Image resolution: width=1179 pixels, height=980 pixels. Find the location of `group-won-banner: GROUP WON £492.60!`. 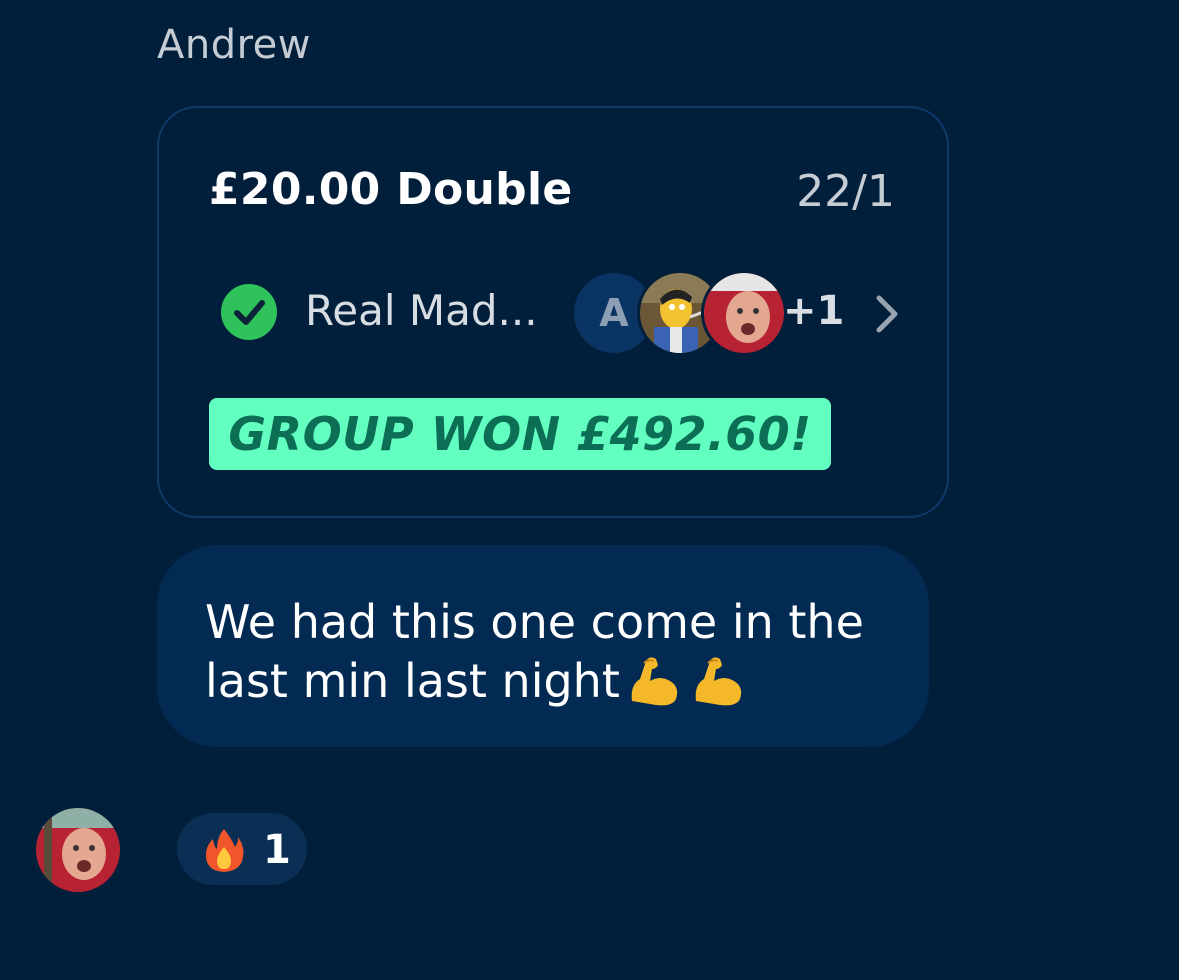

group-won-banner: GROUP WON £492.60! is located at coordinates (520, 434).